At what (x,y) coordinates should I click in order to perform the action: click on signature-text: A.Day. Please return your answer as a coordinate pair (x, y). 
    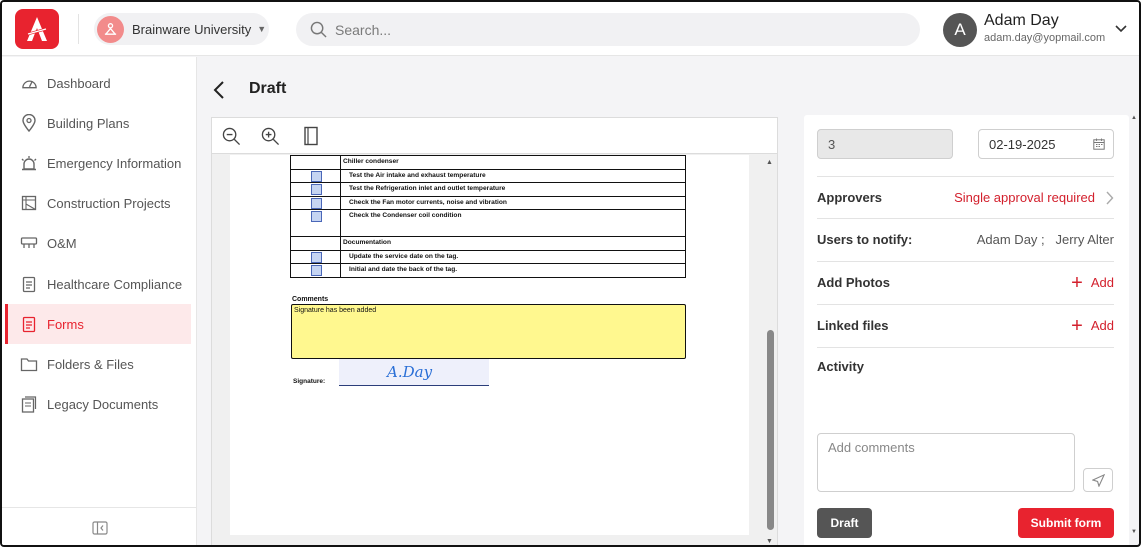
    Looking at the image, I should click on (409, 372).